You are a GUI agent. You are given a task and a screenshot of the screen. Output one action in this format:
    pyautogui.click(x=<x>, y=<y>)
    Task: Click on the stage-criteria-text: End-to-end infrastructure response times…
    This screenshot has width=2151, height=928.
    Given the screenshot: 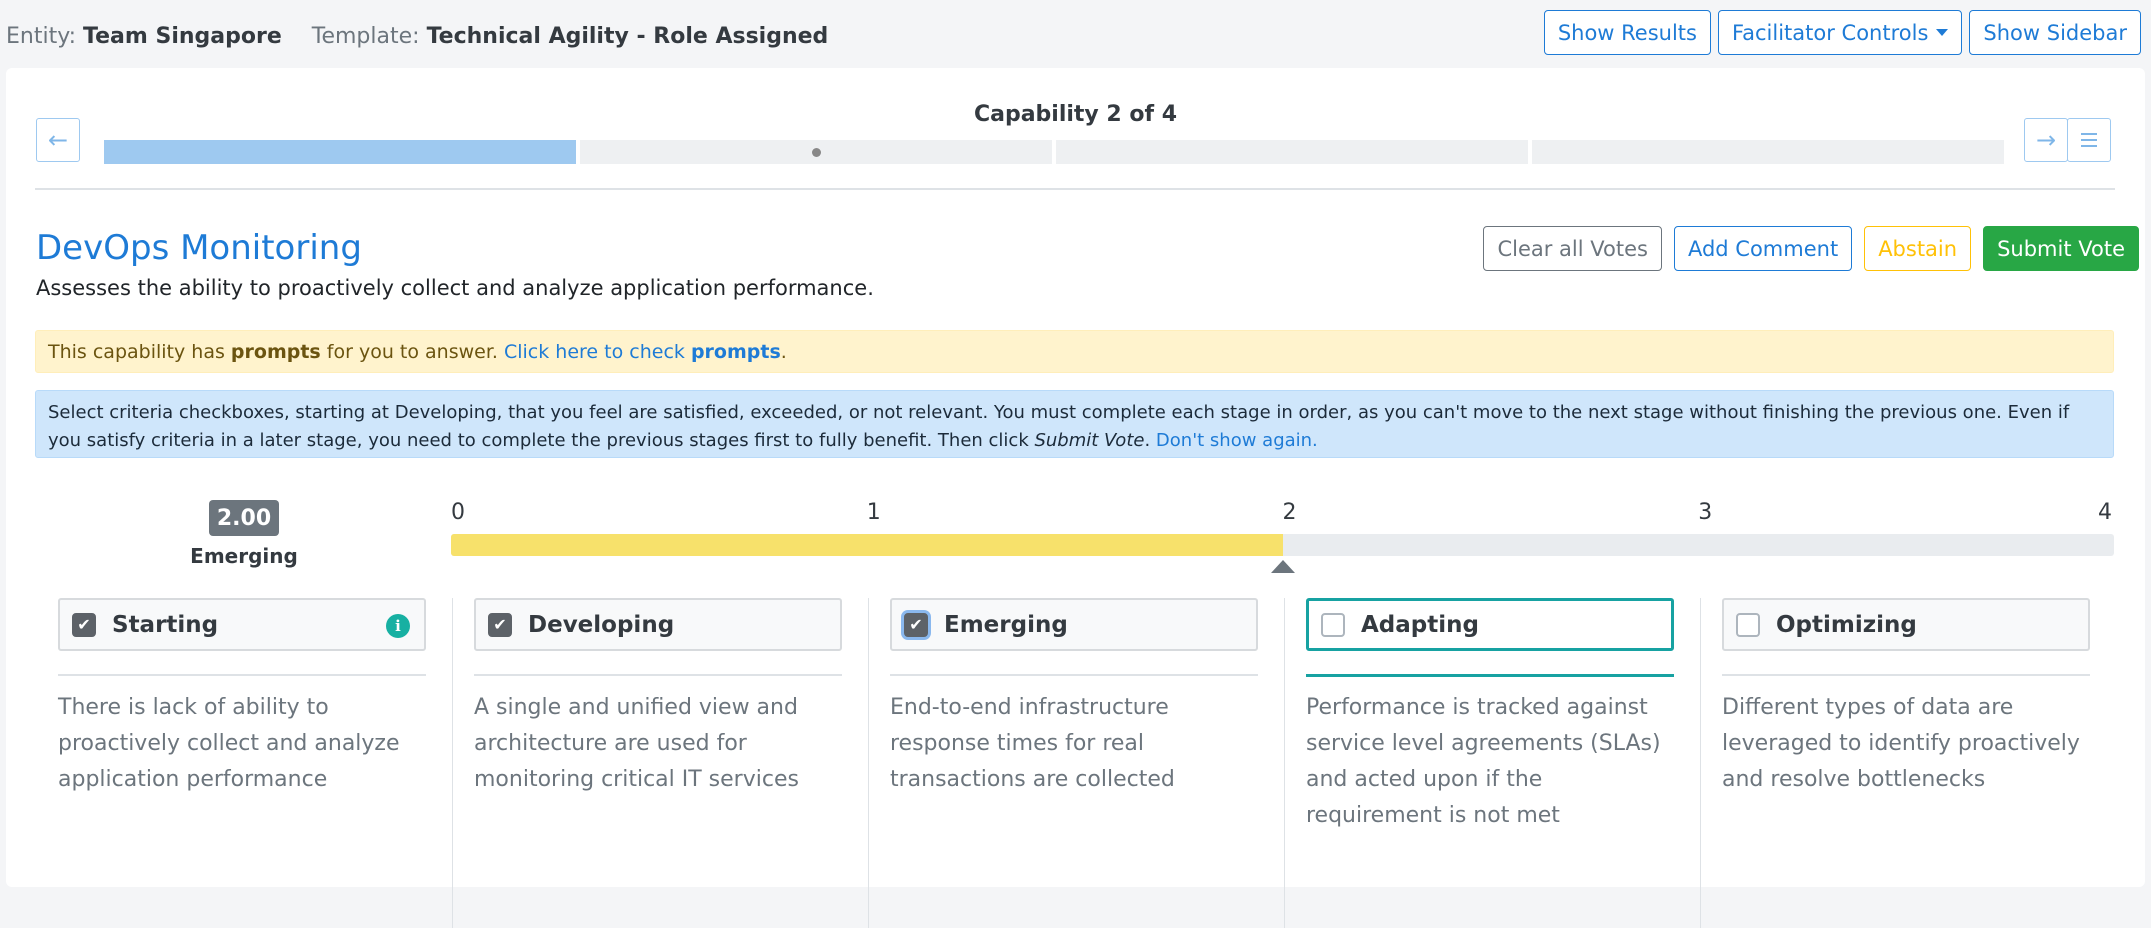 What is the action you would take?
    pyautogui.click(x=1032, y=743)
    